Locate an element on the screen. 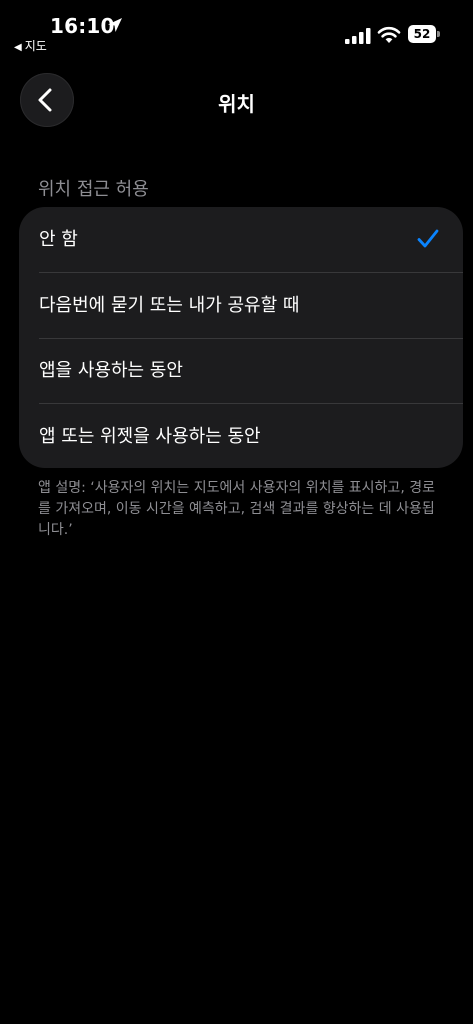  option-label: 앱 또는 위젯을 사용하는 동안 is located at coordinates (150, 436).